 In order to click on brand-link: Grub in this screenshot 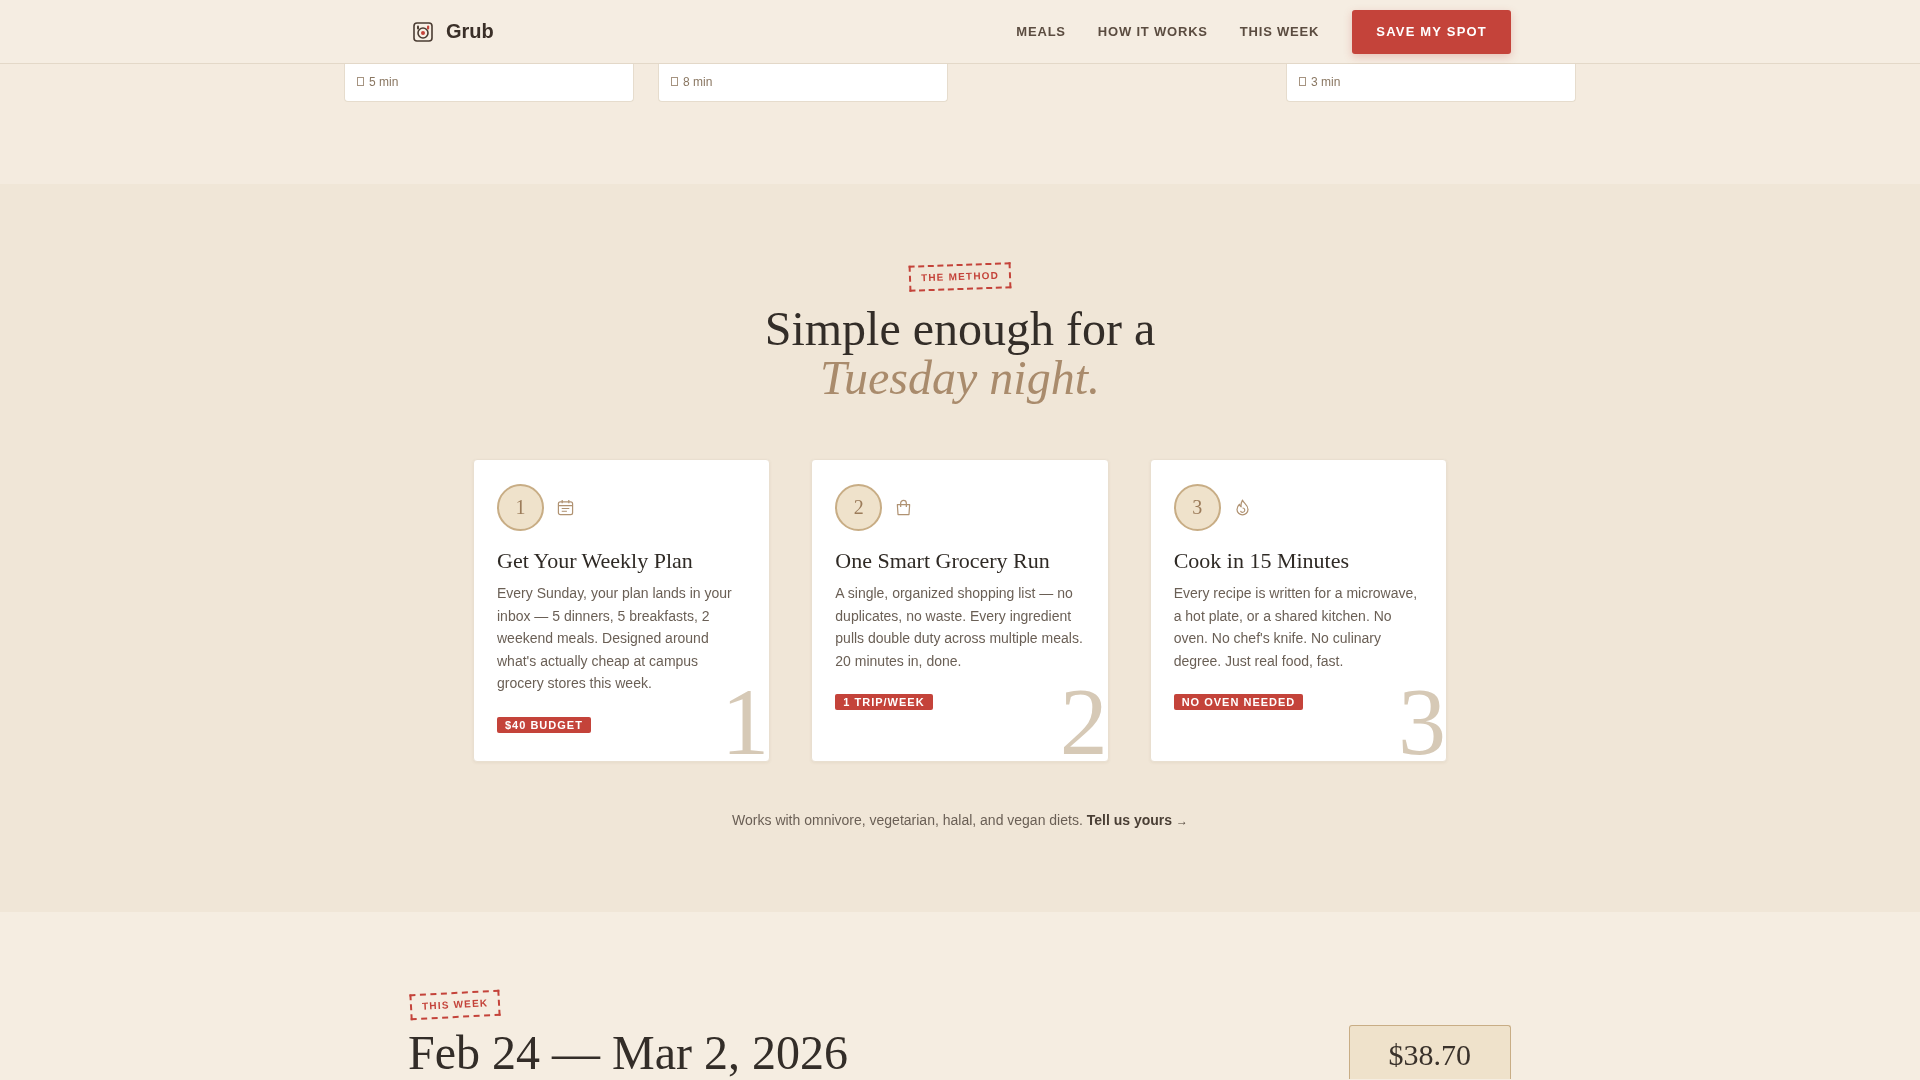, I will do `click(453, 31)`.